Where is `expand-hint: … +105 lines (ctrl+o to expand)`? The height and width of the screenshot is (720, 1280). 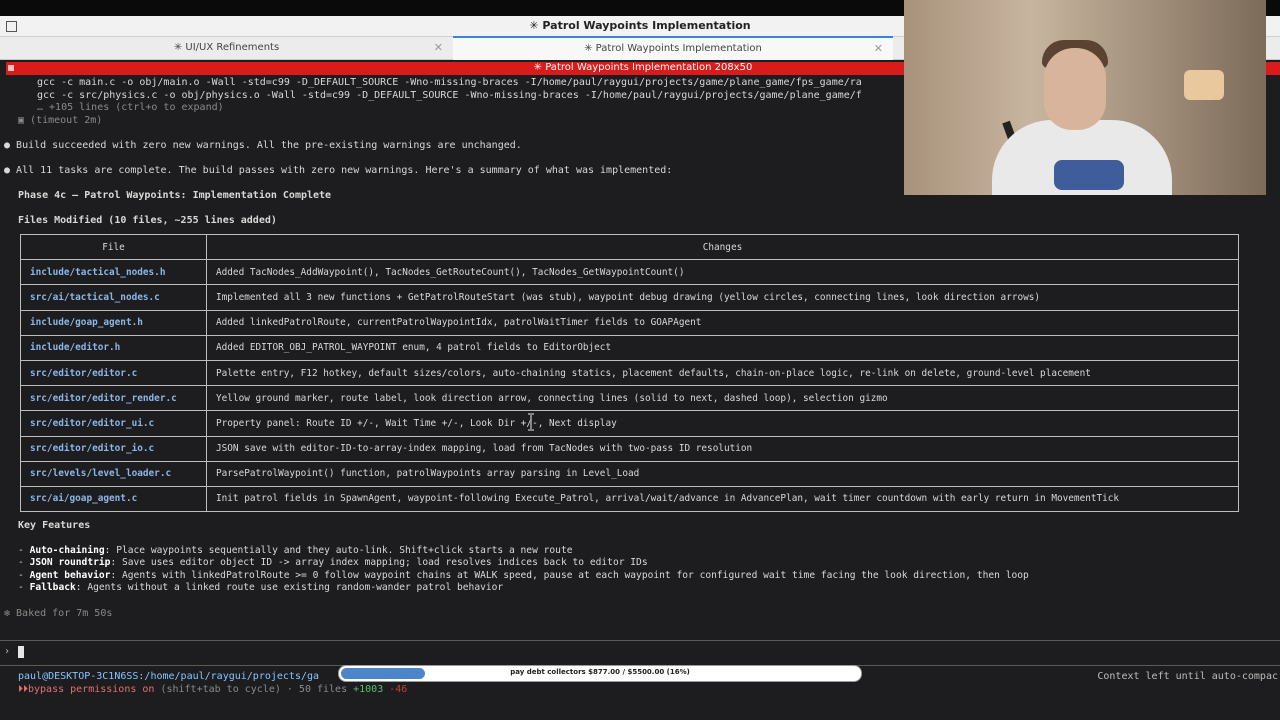
expand-hint: … +105 lines (ctrl+o to expand) is located at coordinates (130, 107).